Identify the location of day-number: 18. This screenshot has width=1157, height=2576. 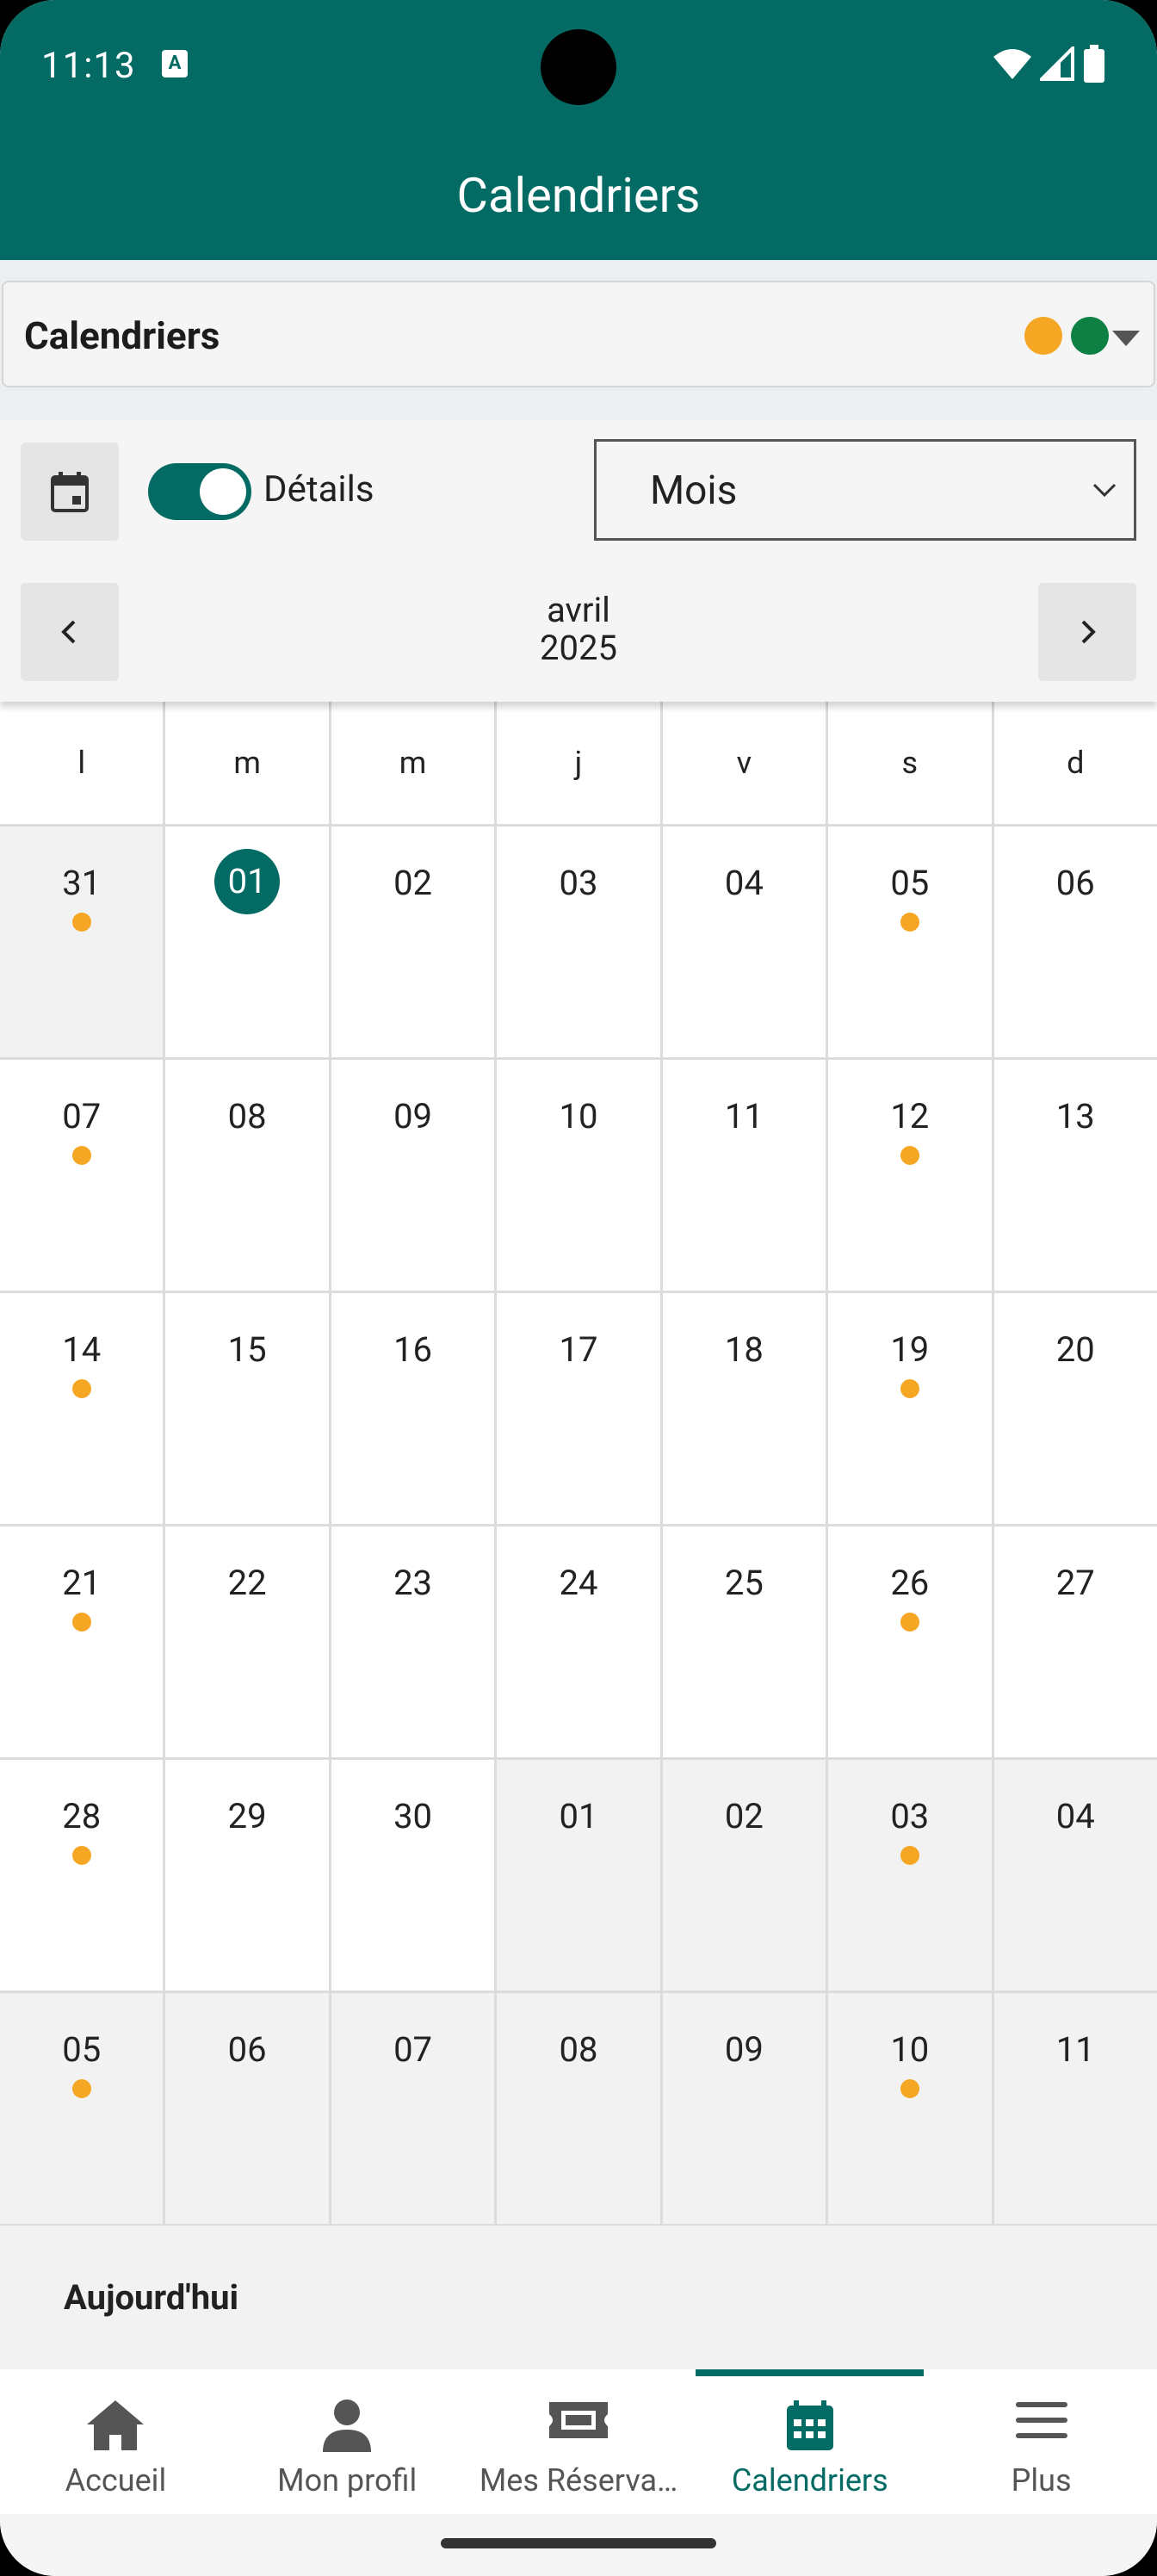
(744, 1350).